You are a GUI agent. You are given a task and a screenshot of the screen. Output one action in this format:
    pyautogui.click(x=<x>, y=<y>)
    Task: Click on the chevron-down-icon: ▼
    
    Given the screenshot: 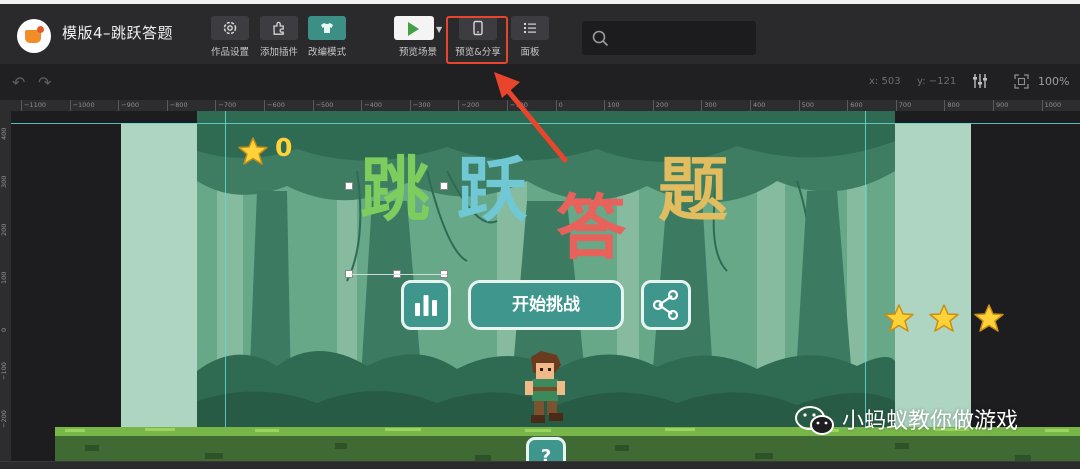 What is the action you would take?
    pyautogui.click(x=439, y=29)
    